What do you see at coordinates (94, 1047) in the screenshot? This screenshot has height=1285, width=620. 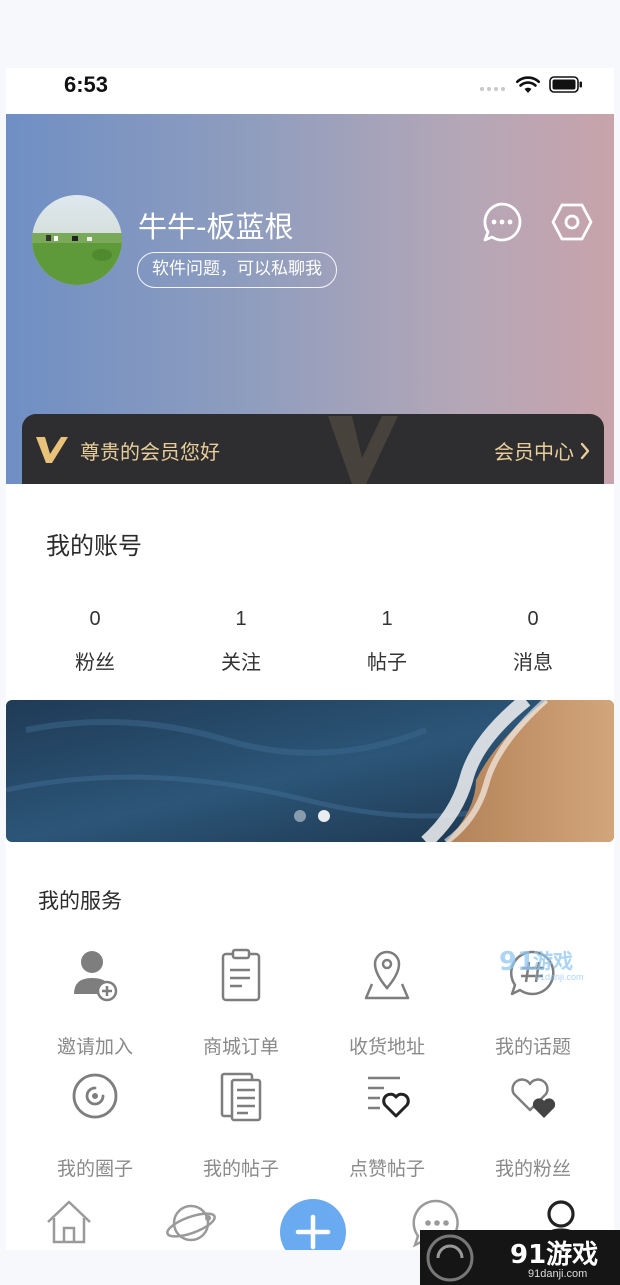 I see `service-label: 邀请加入` at bounding box center [94, 1047].